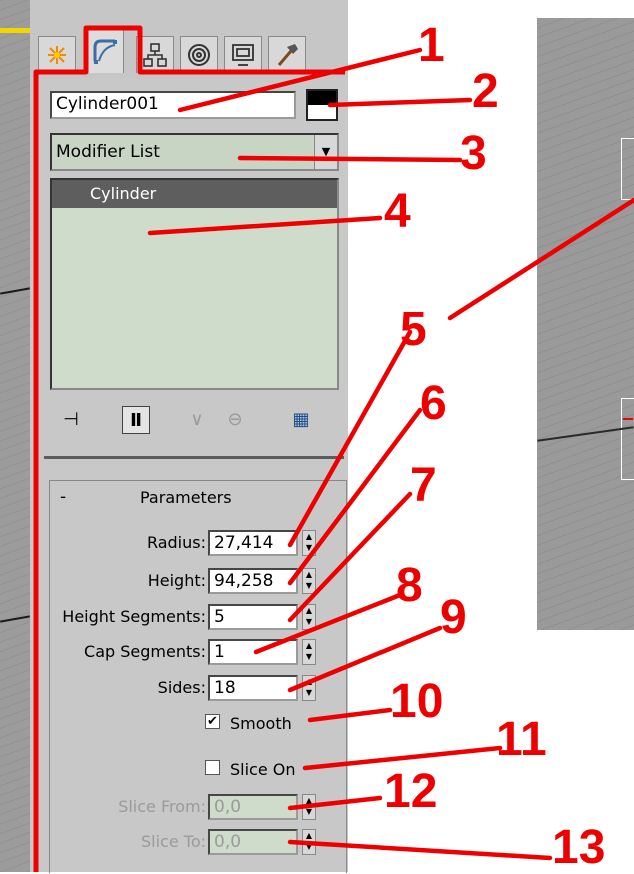 This screenshot has width=634, height=874. I want to click on callout-10: 10, so click(417, 701).